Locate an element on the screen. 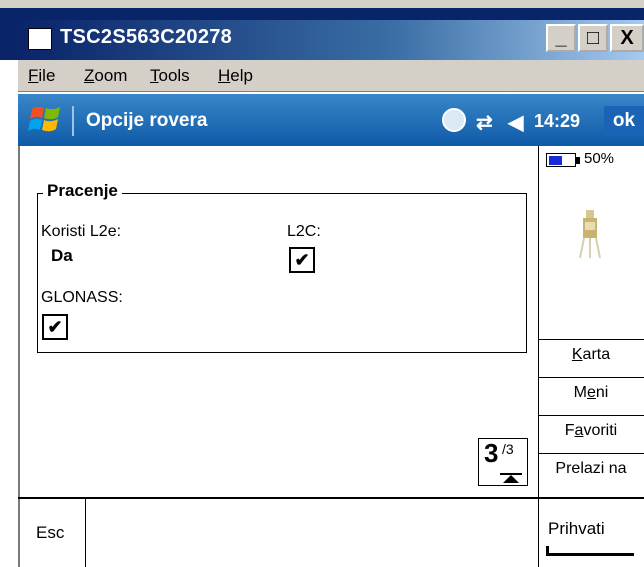  favoriti-button: Favoriti is located at coordinates (591, 430).